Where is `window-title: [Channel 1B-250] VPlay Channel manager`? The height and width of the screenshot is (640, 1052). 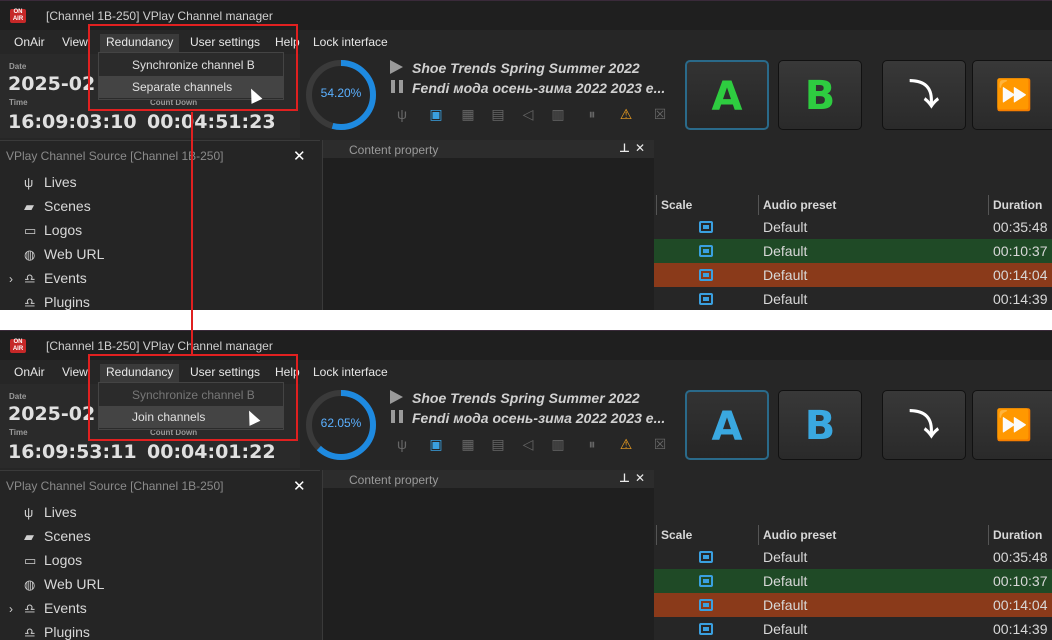
window-title: [Channel 1B-250] VPlay Channel manager is located at coordinates (159, 16).